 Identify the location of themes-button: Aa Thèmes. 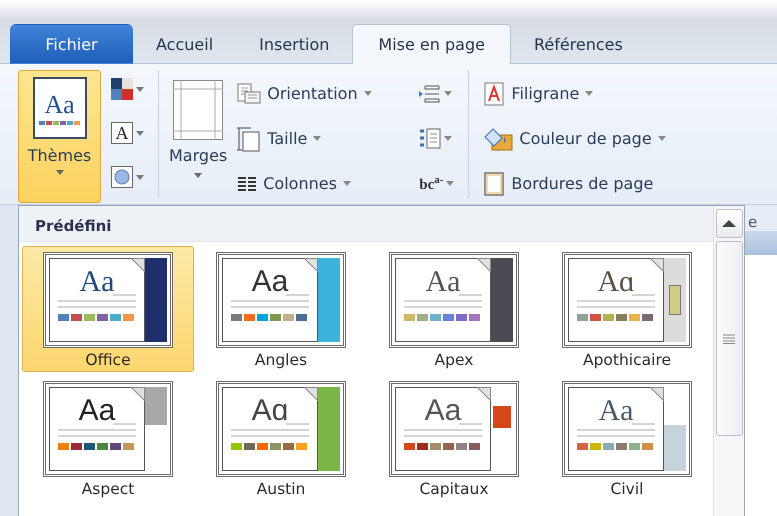
(59, 136).